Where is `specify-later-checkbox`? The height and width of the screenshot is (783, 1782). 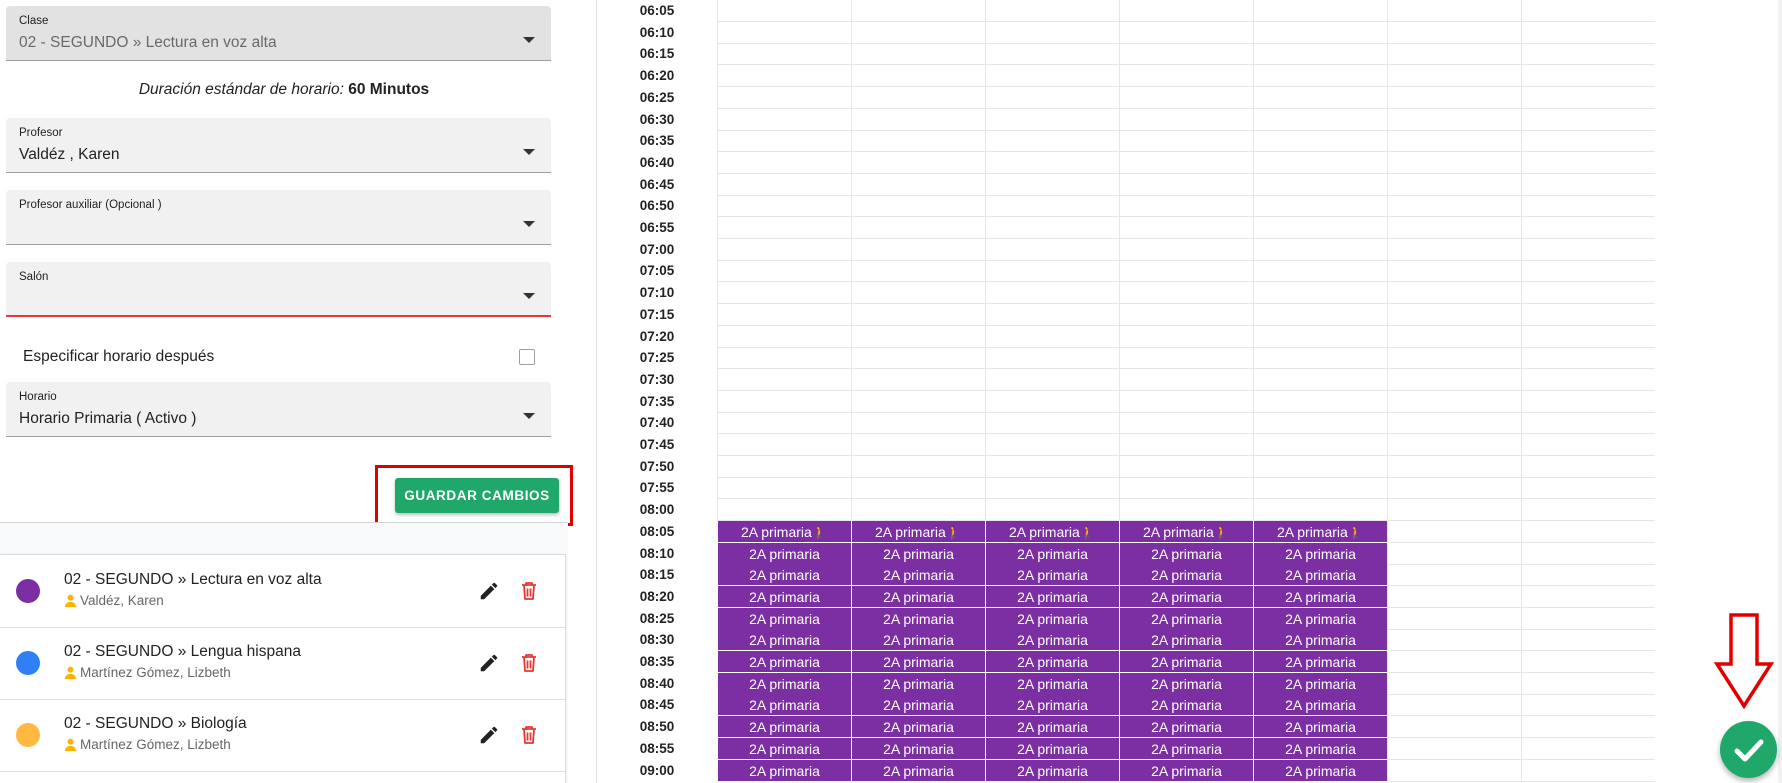
specify-later-checkbox is located at coordinates (527, 357).